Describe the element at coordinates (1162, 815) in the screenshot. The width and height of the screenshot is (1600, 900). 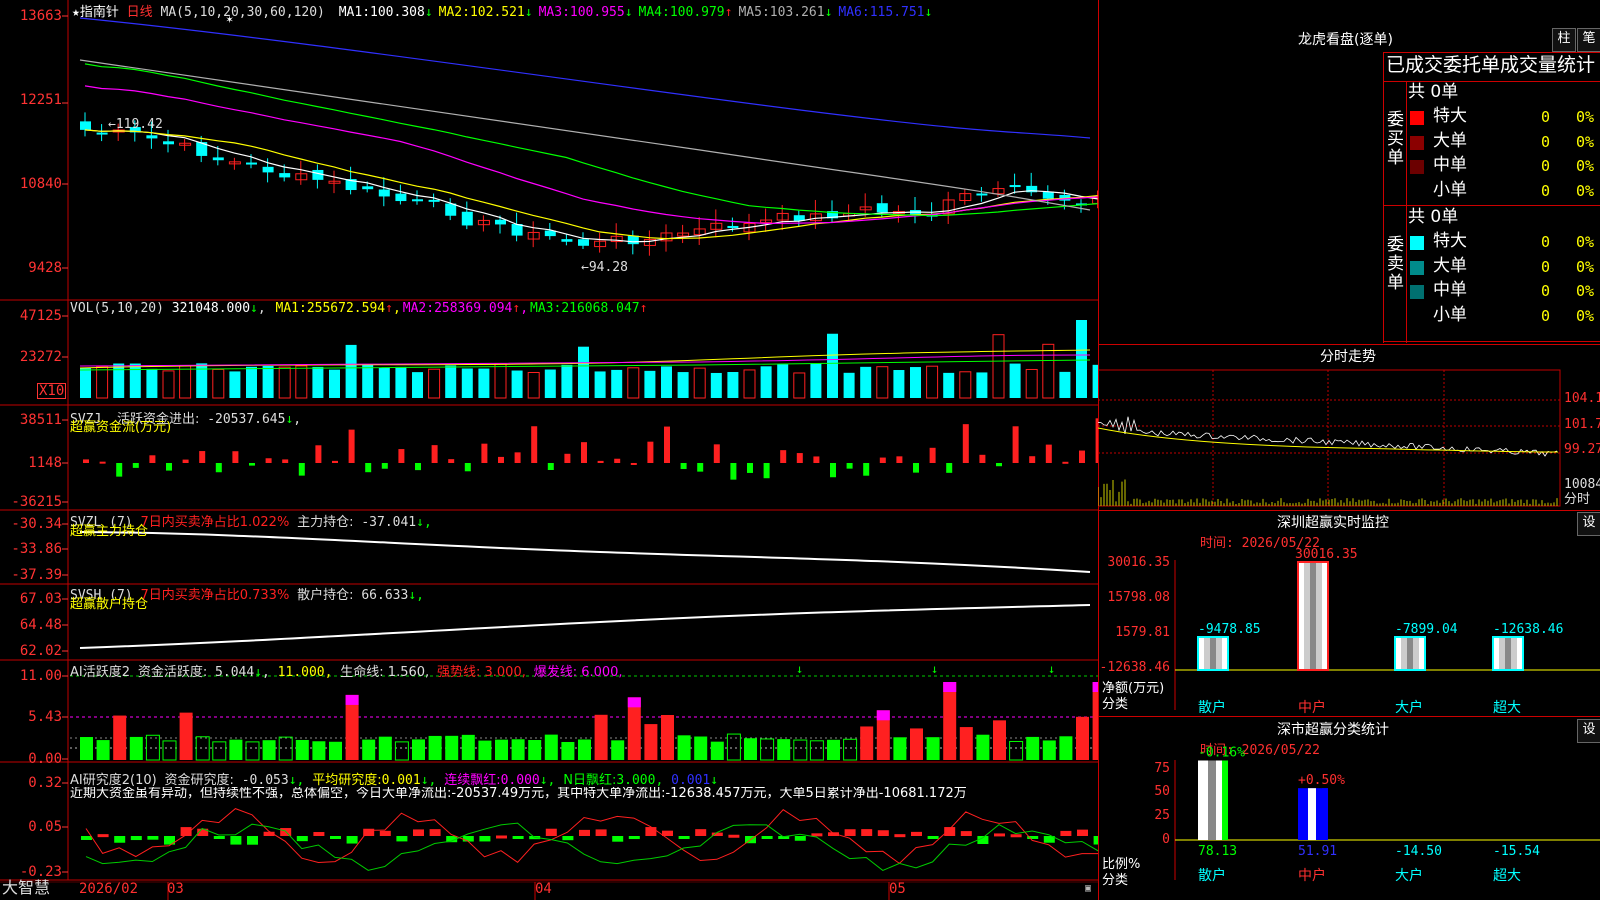
I see `classify-y-tick: 25` at that location.